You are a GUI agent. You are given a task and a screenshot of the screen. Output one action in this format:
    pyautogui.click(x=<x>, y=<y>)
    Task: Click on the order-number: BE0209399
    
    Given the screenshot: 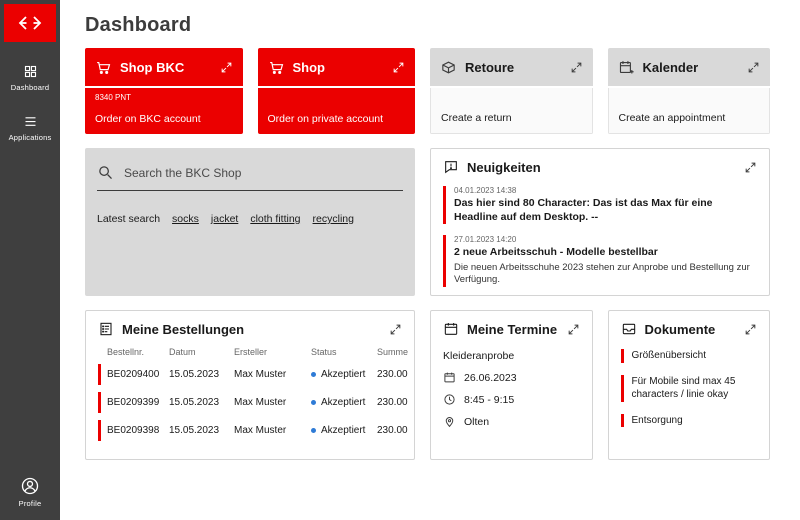 What is the action you would take?
    pyautogui.click(x=133, y=402)
    